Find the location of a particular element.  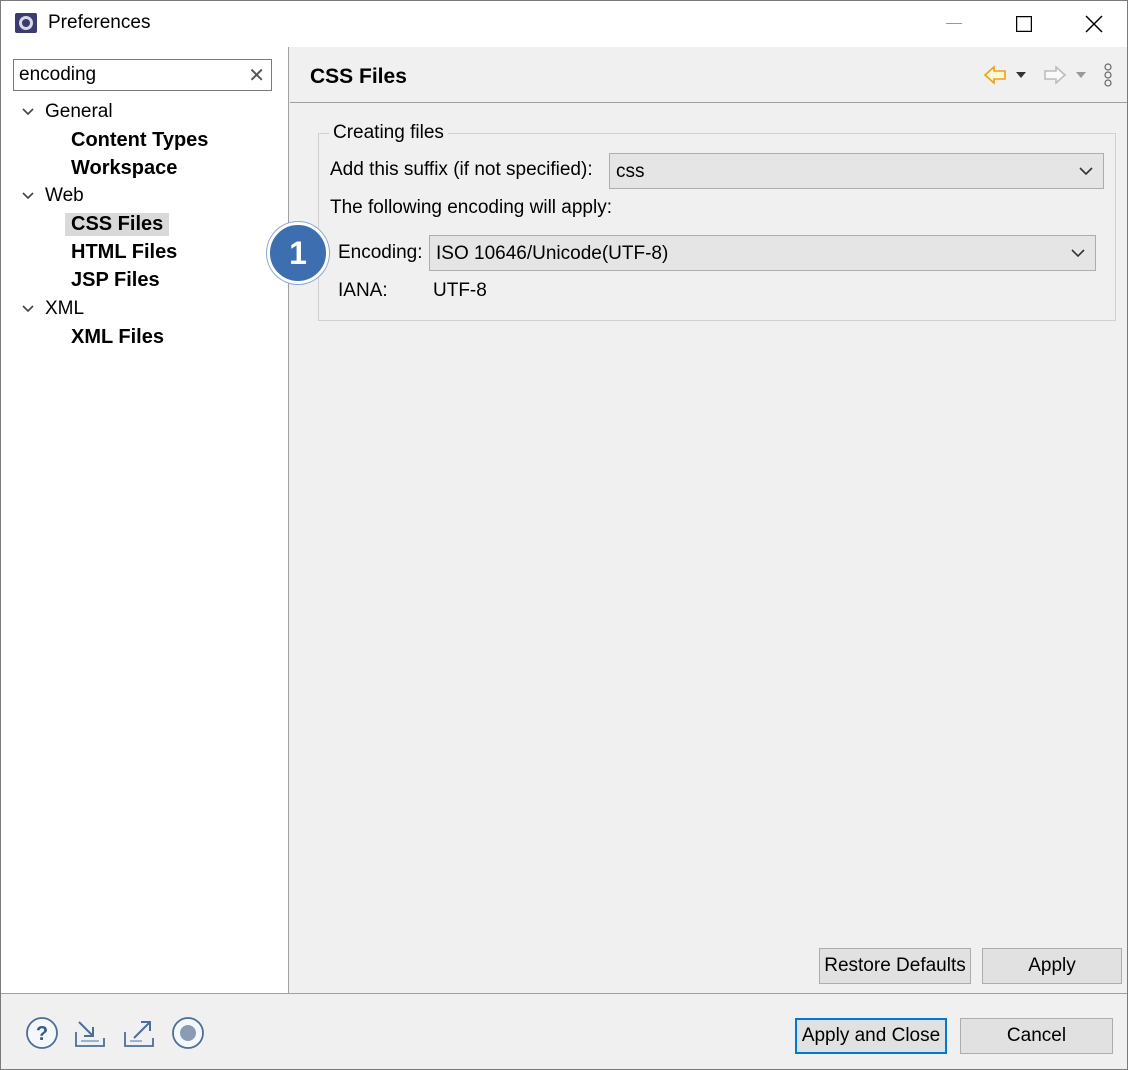

tree-item-label: HTML Files is located at coordinates (124, 251).